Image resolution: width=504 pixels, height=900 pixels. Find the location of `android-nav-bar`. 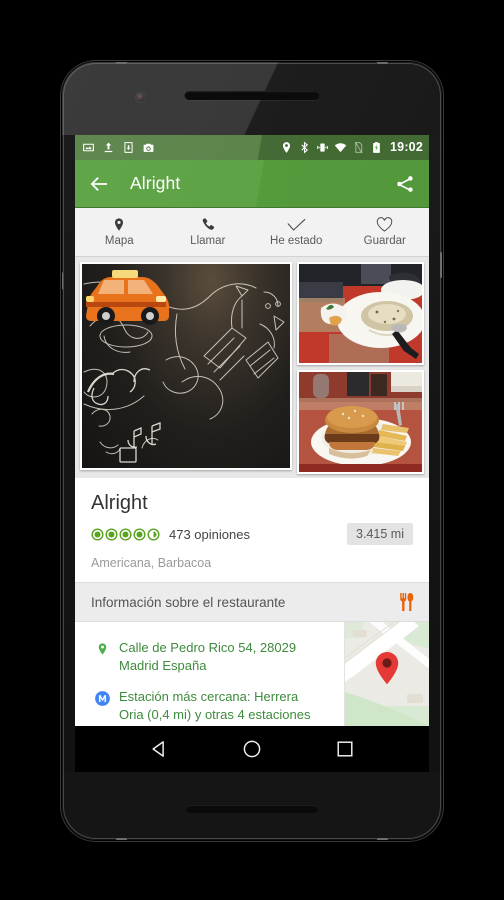

android-nav-bar is located at coordinates (252, 749).